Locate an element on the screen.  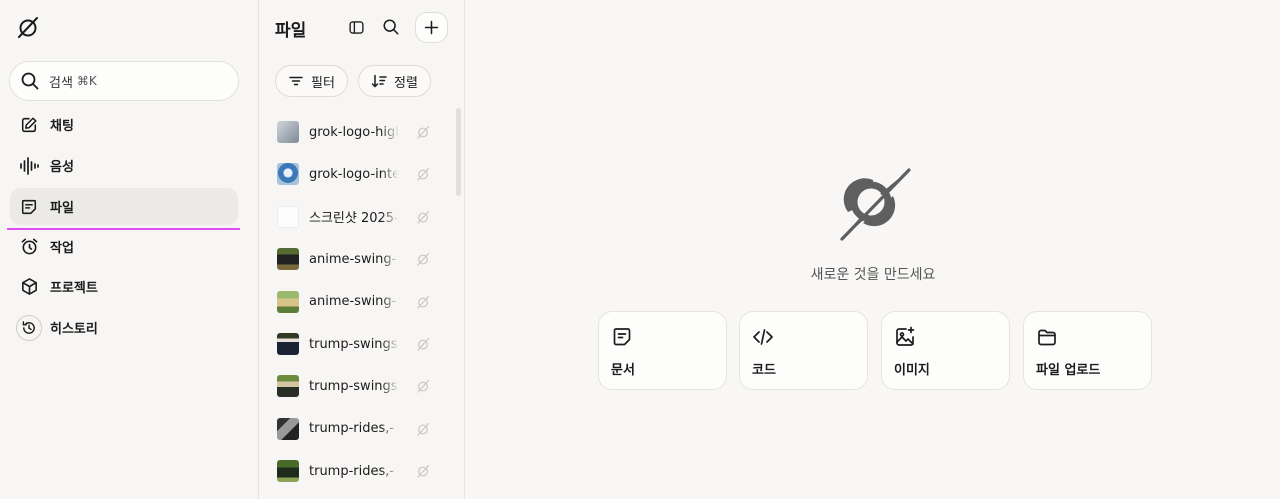
sidebar-panel-icon is located at coordinates (356, 27).